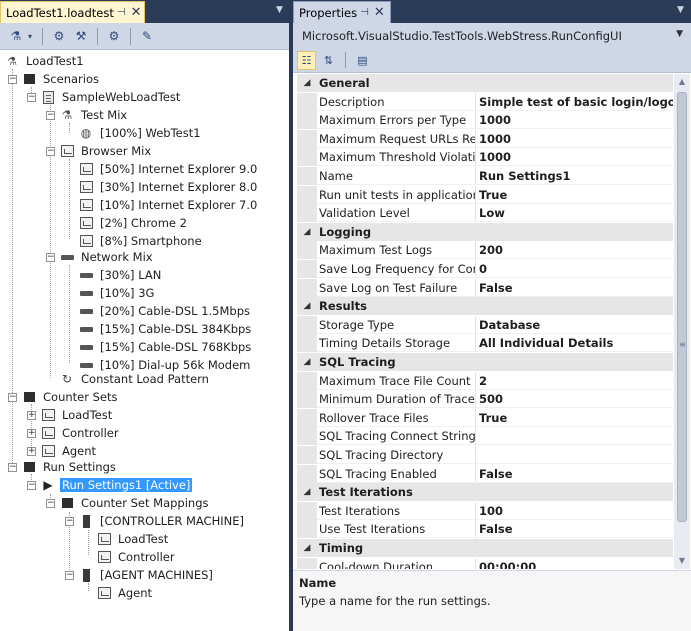 The image size is (691, 631). I want to click on property-row: Save Log on Test Failure False, so click(485, 287).